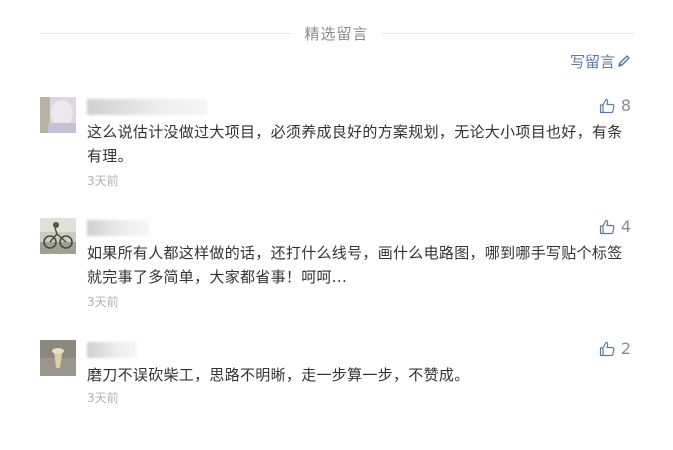 This screenshot has width=673, height=450. Describe the element at coordinates (355, 144) in the screenshot. I see `comment-content: 这么说估计没做过大项目，必须养成良好的方案规划，无论大小项目也好，有条有理。` at that location.